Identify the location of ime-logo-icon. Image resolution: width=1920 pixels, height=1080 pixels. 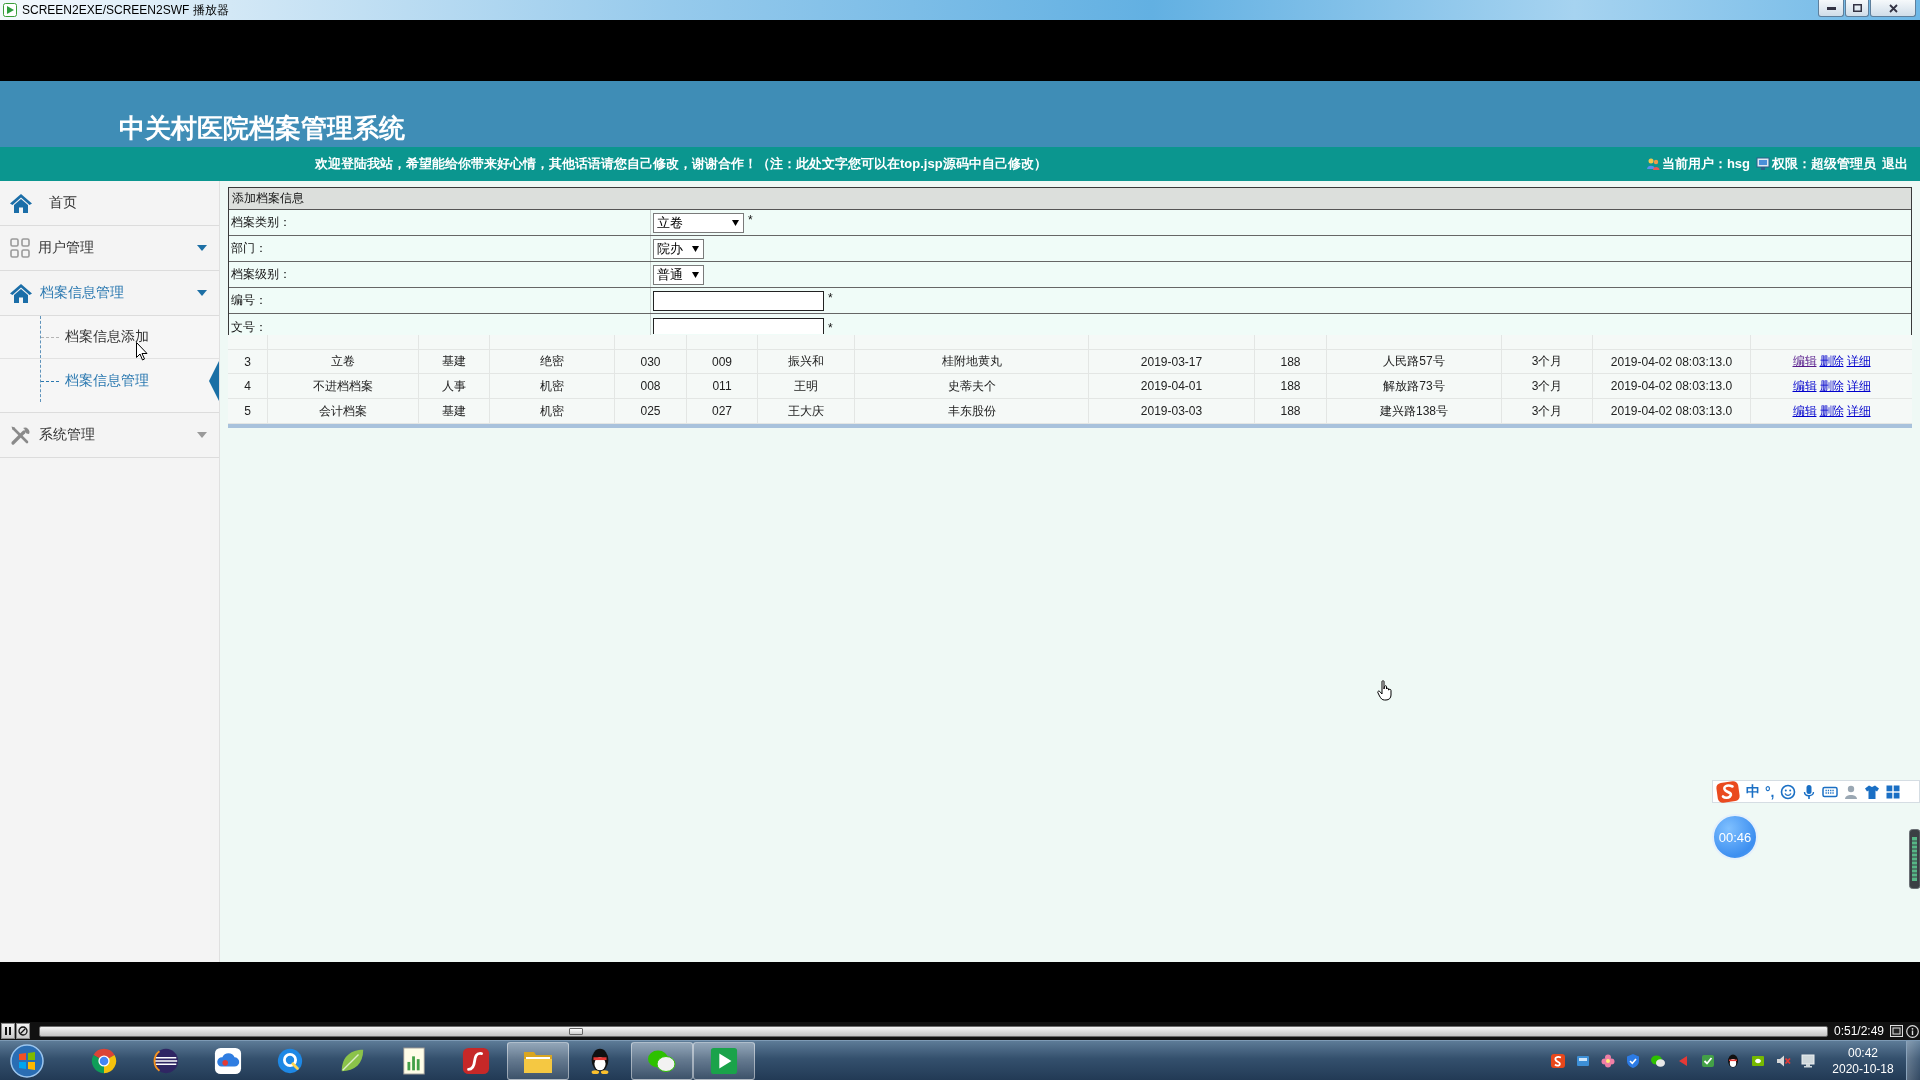
(1558, 1060).